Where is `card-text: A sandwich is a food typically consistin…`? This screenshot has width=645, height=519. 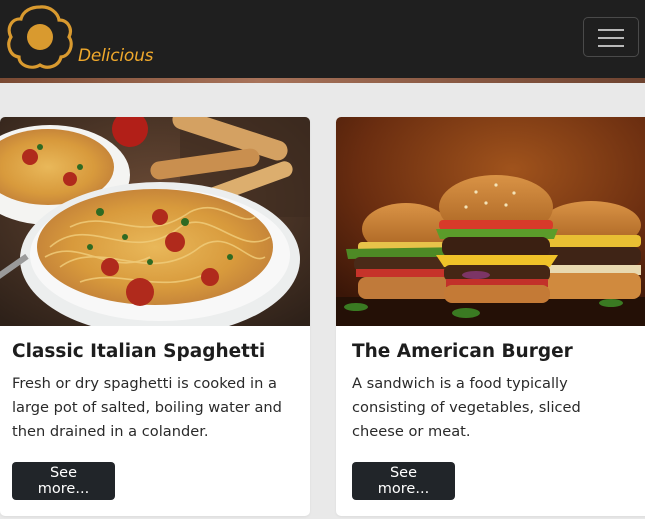
card-text: A sandwich is a food typically consistin… is located at coordinates (466, 407).